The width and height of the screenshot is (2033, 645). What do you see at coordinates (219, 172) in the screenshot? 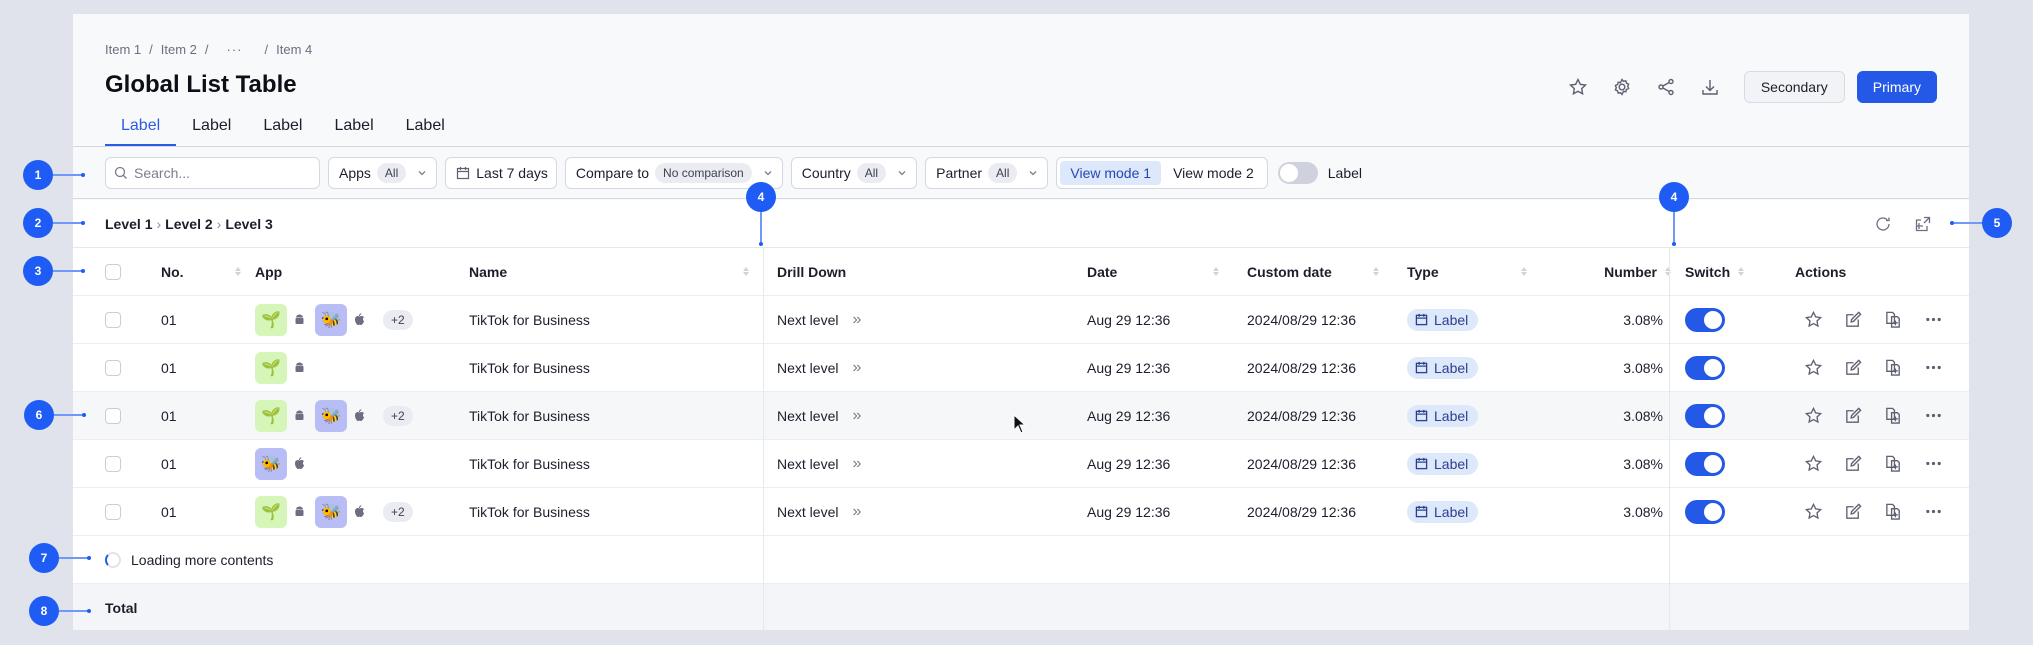
I see `search-input` at bounding box center [219, 172].